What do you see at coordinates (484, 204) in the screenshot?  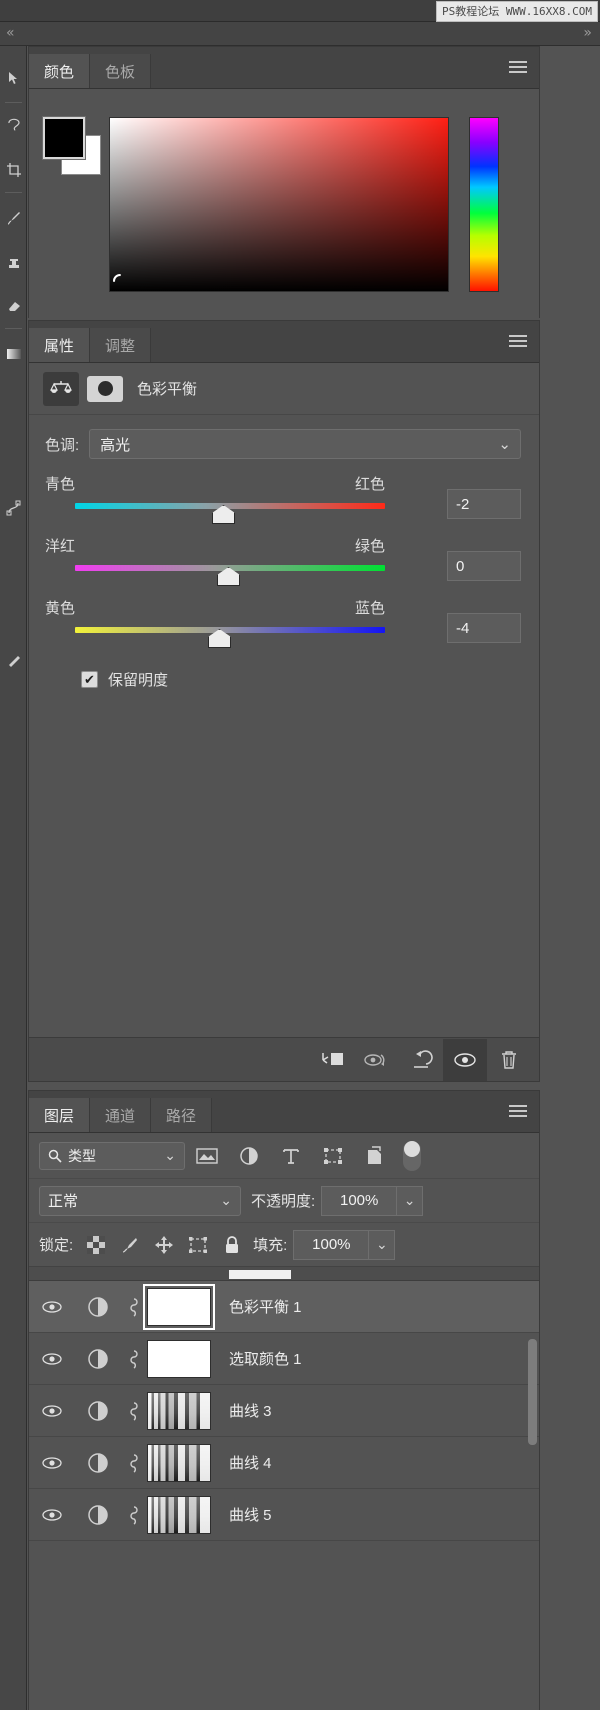 I see `hue-strip` at bounding box center [484, 204].